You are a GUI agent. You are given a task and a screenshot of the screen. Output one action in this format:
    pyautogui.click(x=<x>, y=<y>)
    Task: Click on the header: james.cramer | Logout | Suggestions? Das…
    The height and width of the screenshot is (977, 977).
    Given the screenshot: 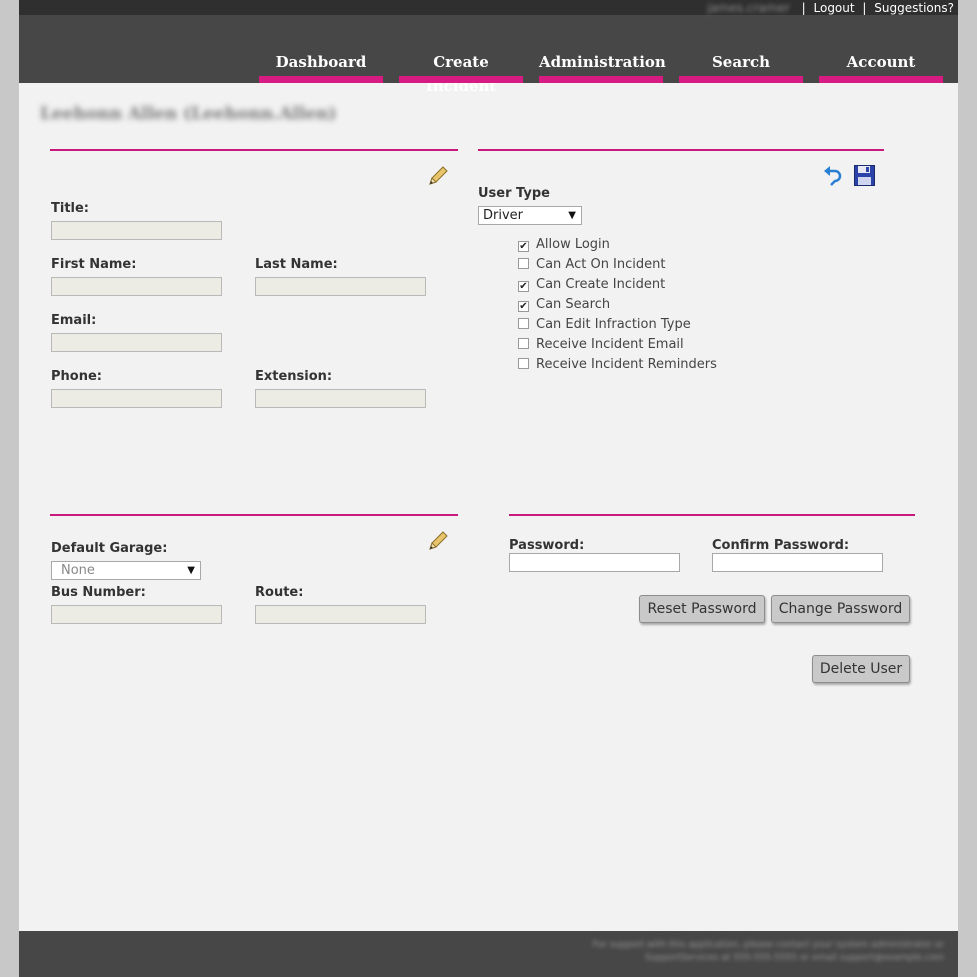 What is the action you would take?
    pyautogui.click(x=488, y=47)
    